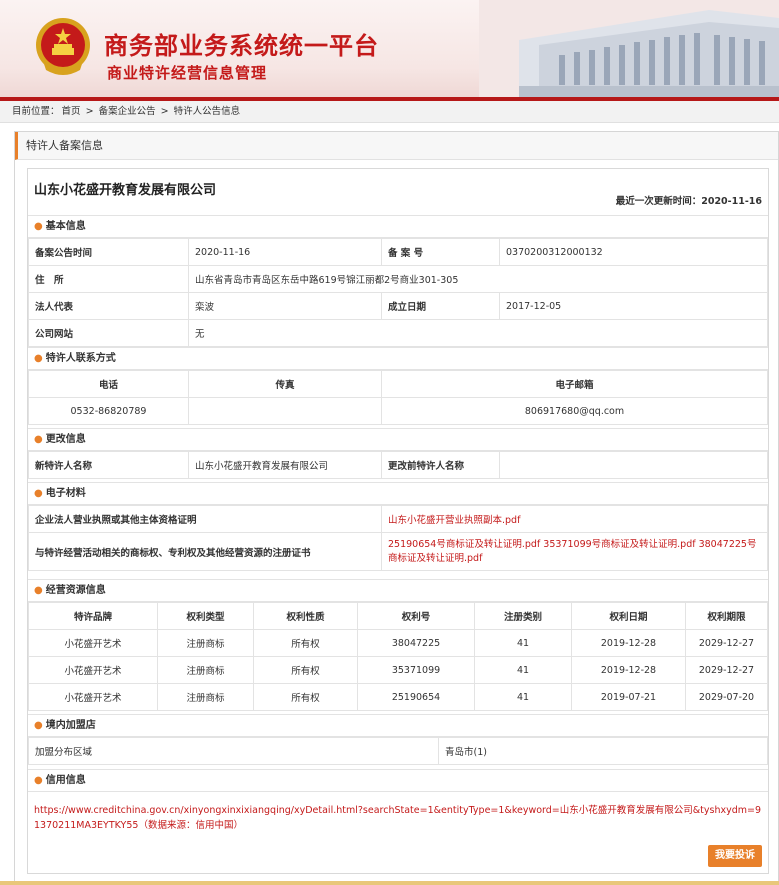 The width and height of the screenshot is (779, 885). I want to click on section-stores-title: 境内加盟店, so click(70, 725).